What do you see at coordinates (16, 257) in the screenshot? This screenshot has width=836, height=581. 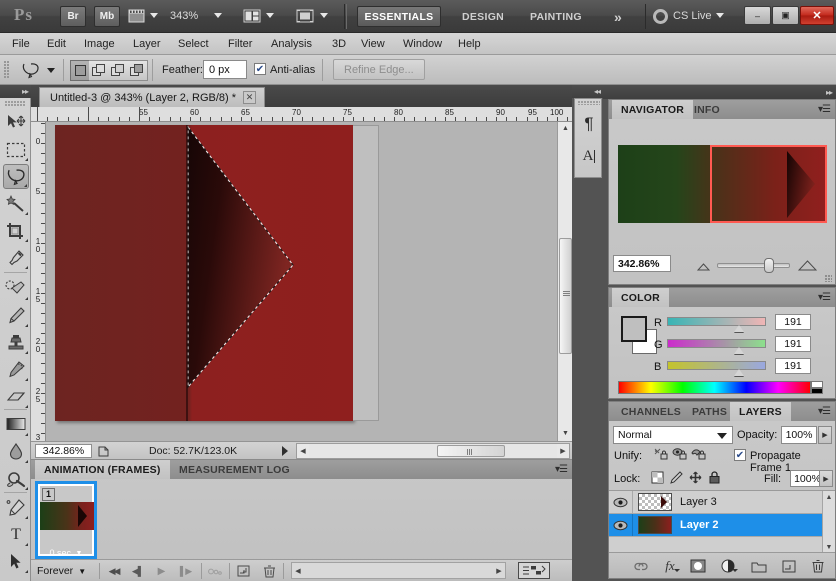 I see `eyedropper-tool` at bounding box center [16, 257].